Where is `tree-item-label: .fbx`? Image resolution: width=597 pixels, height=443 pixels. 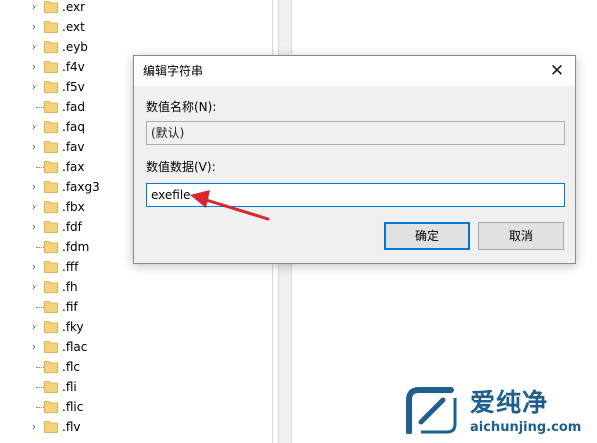
tree-item-label: .fbx is located at coordinates (73, 207).